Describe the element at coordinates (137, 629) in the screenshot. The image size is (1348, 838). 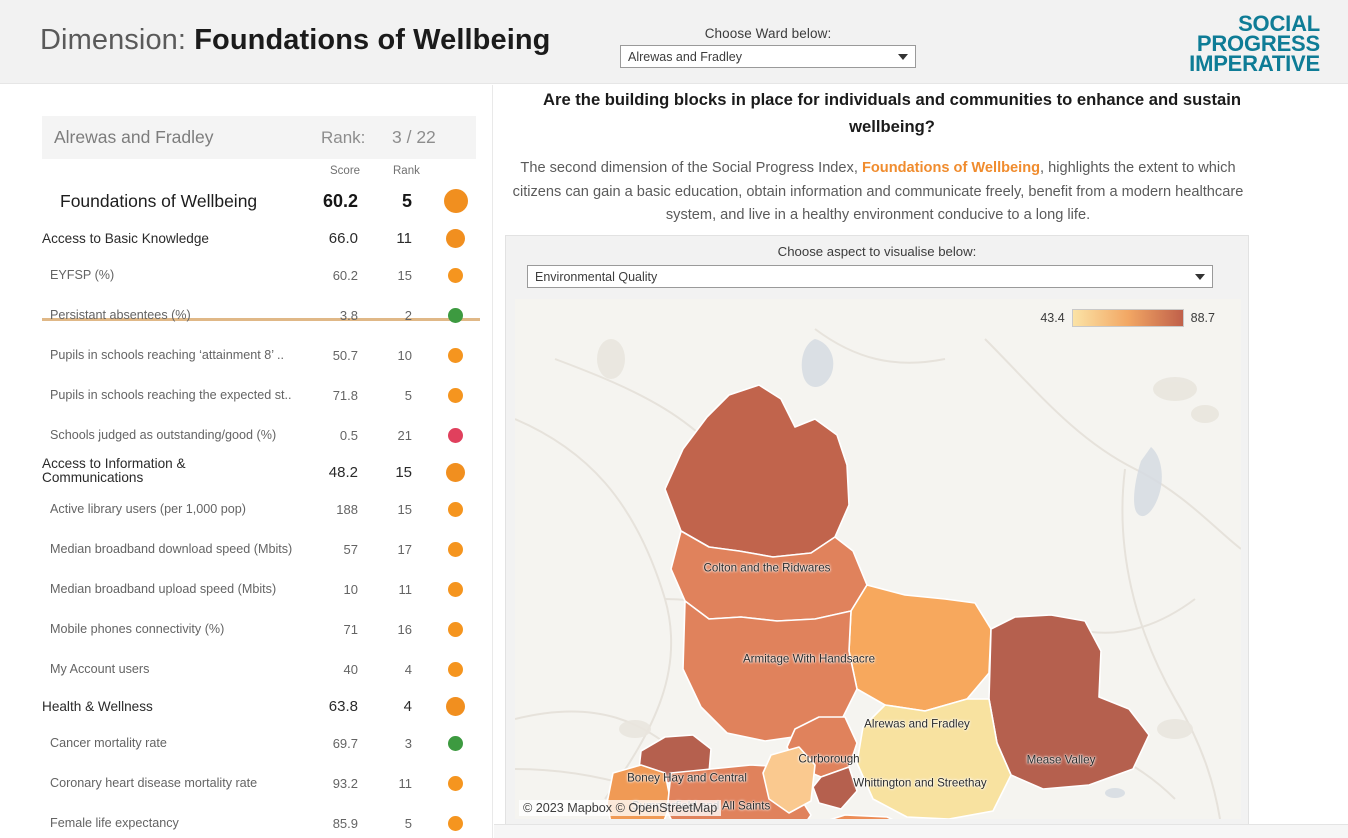
I see `row-label: Mobile phones connectivity (%)` at that location.